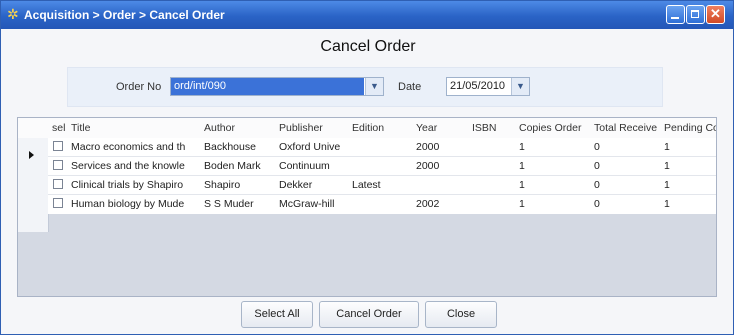 Image resolution: width=734 pixels, height=335 pixels. What do you see at coordinates (675, 18) in the screenshot?
I see `minimize-icon` at bounding box center [675, 18].